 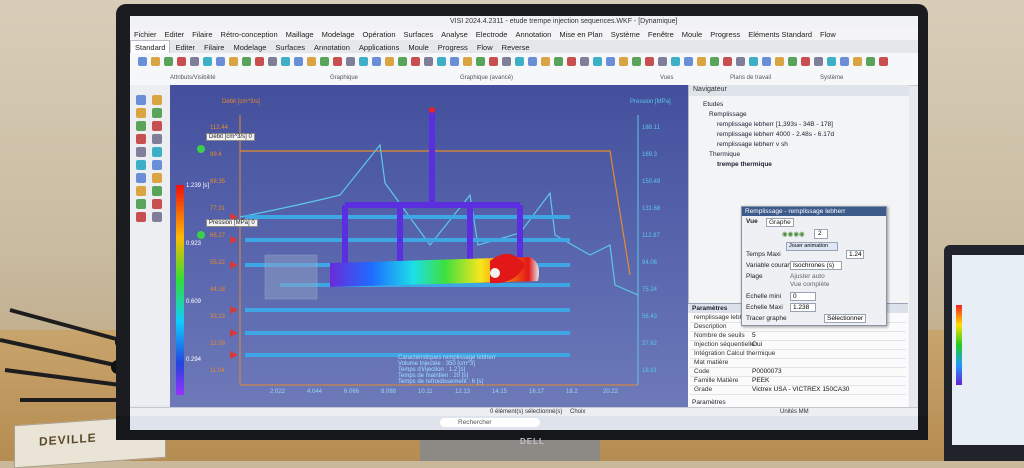 I want to click on variable-select: Isochrones (s), so click(x=816, y=265).